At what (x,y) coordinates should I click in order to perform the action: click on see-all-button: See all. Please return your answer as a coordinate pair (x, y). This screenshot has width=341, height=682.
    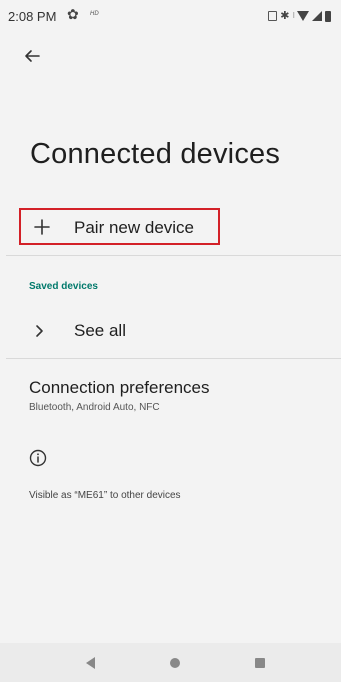
    Looking at the image, I should click on (170, 331).